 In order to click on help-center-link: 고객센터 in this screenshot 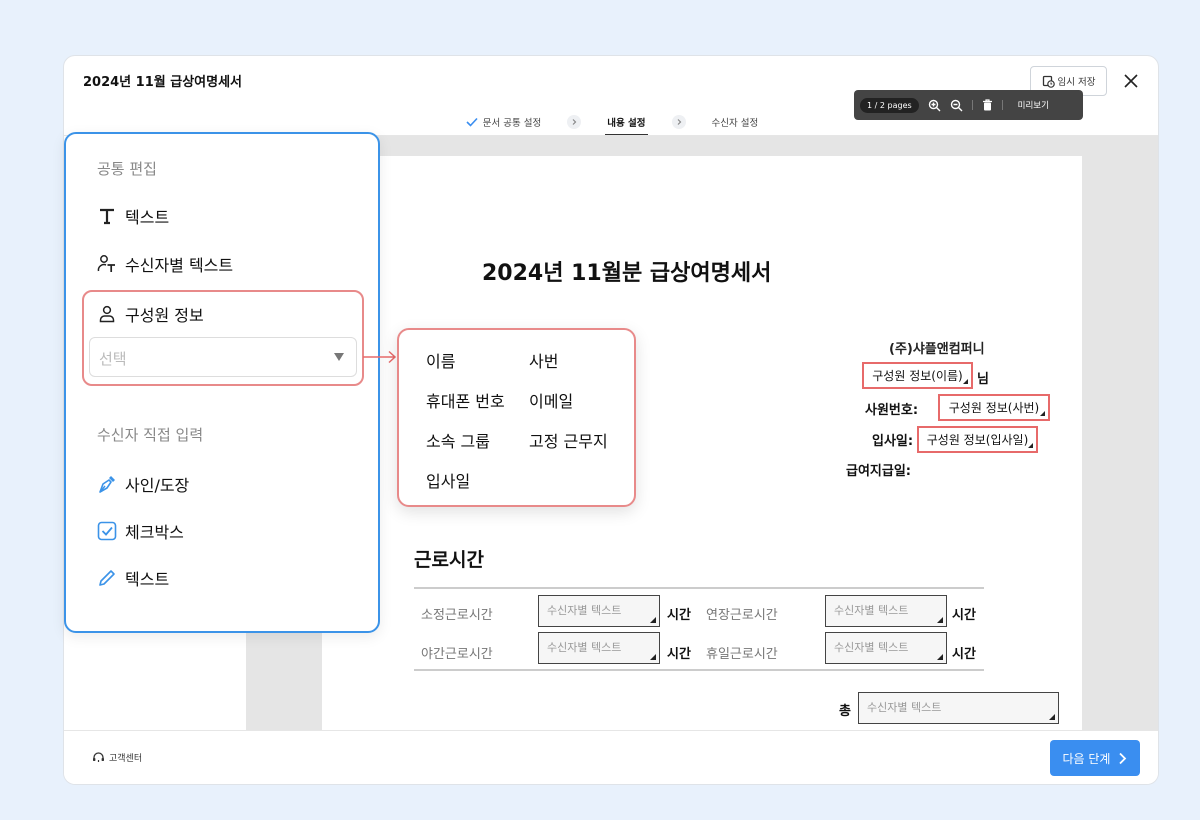, I will do `click(117, 757)`.